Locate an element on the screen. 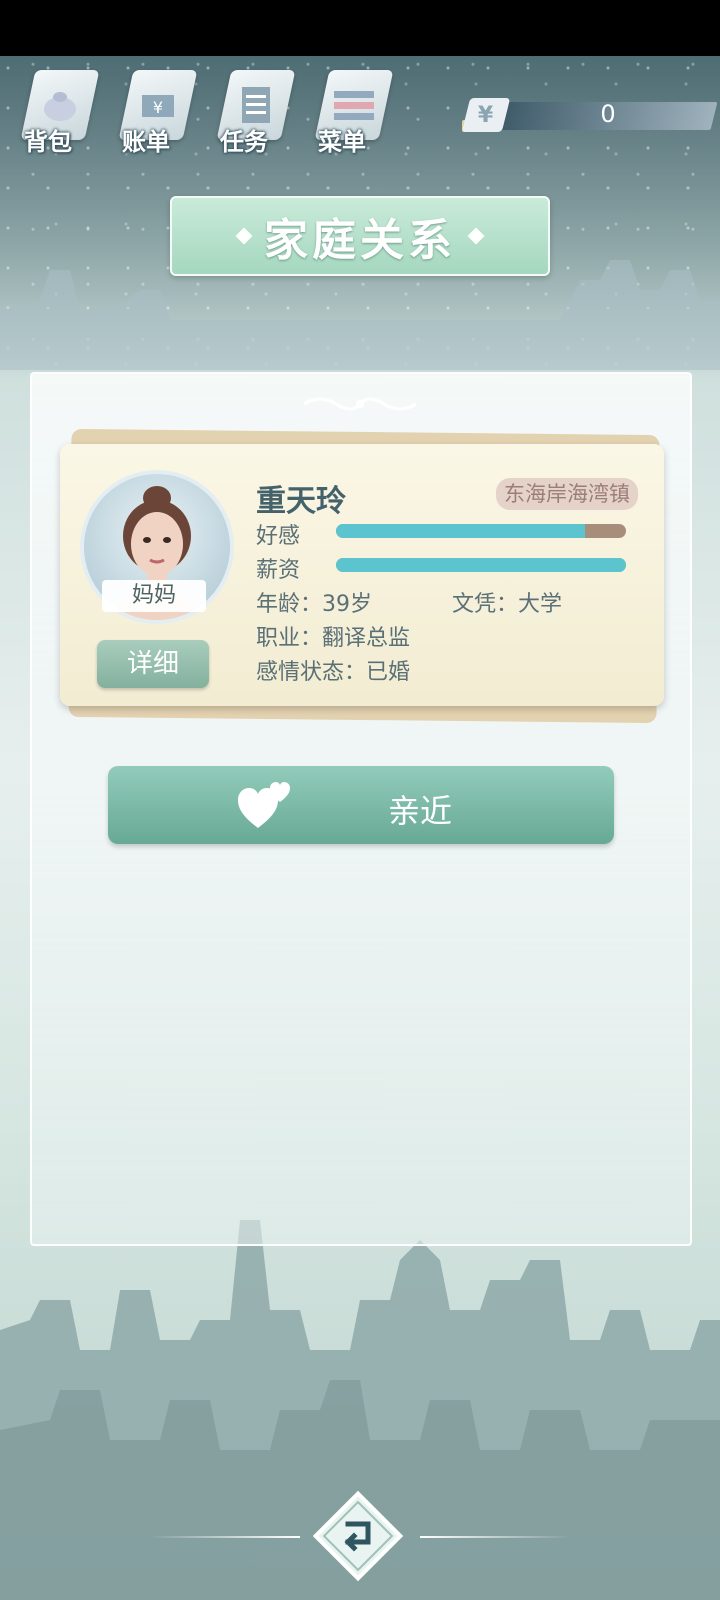  character-name: 重天玲 is located at coordinates (301, 501).